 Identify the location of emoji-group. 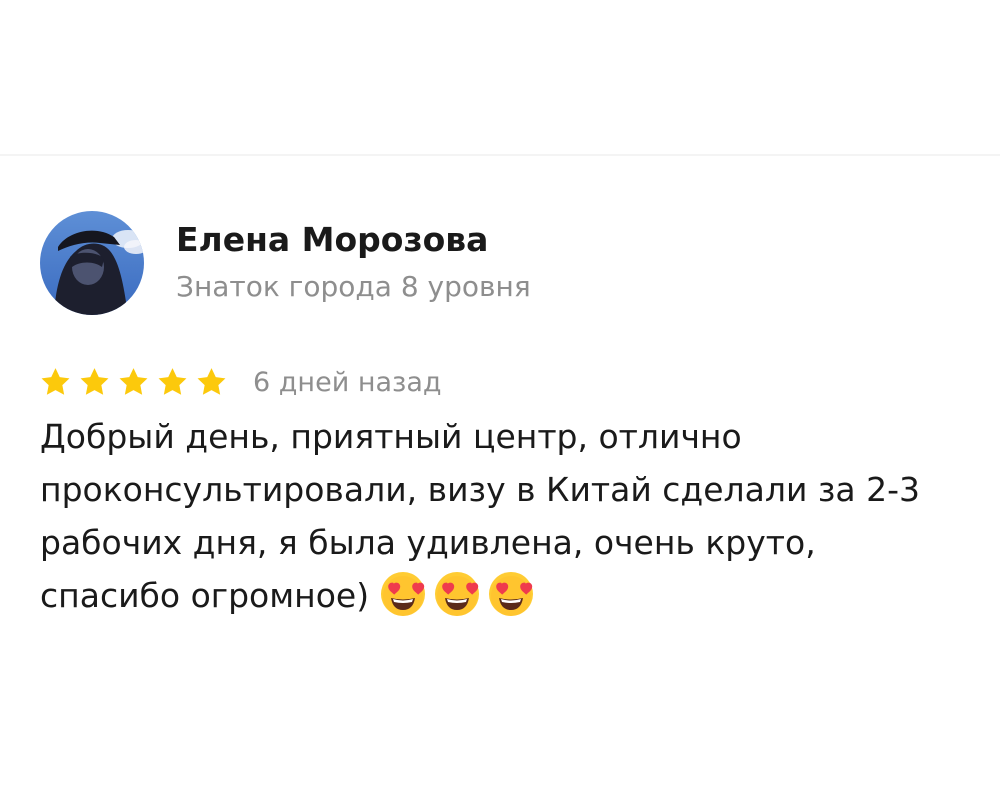
(457, 594).